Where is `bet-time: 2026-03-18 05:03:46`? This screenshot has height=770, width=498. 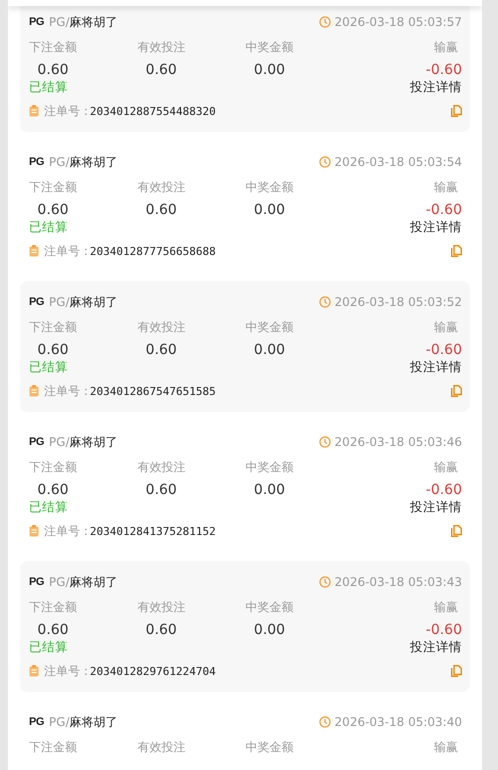 bet-time: 2026-03-18 05:03:46 is located at coordinates (398, 442).